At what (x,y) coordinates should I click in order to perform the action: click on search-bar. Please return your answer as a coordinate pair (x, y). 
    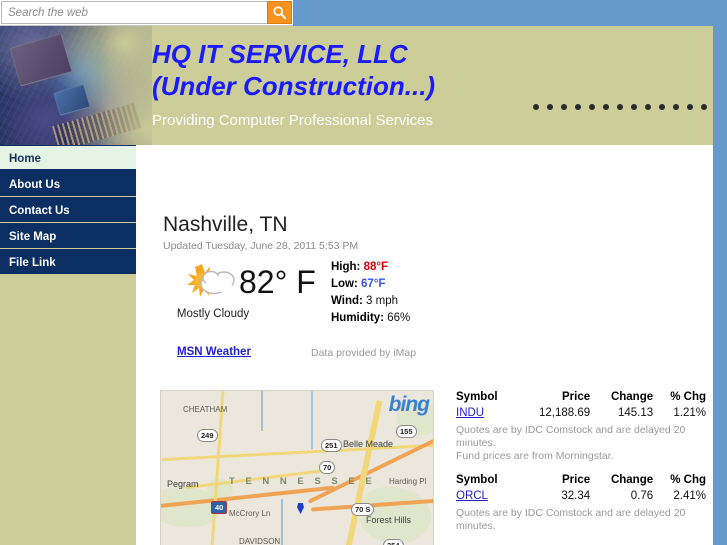
    Looking at the image, I should click on (146, 13).